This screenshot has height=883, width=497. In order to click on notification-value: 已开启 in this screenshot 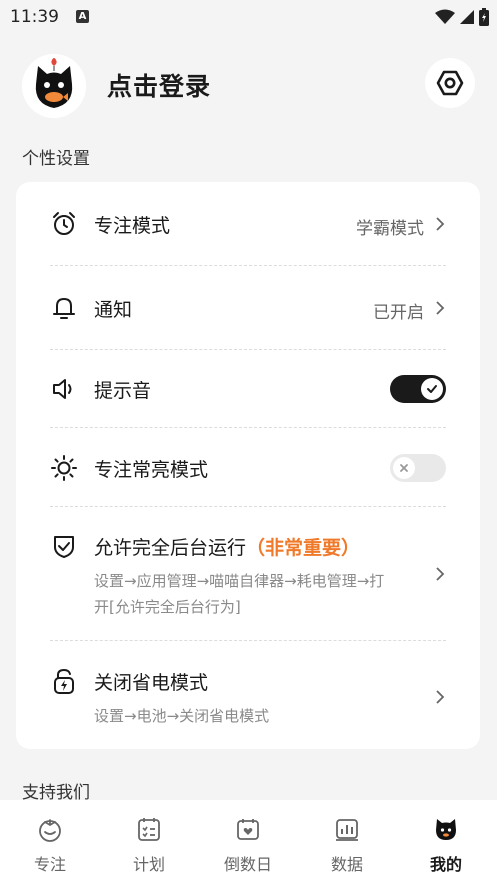, I will do `click(398, 313)`.